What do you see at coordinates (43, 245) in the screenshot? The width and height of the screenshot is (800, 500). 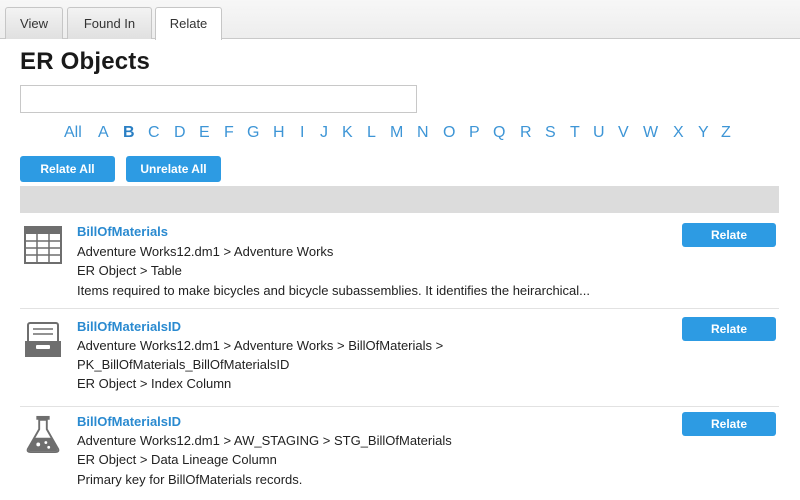 I see `table-icon` at bounding box center [43, 245].